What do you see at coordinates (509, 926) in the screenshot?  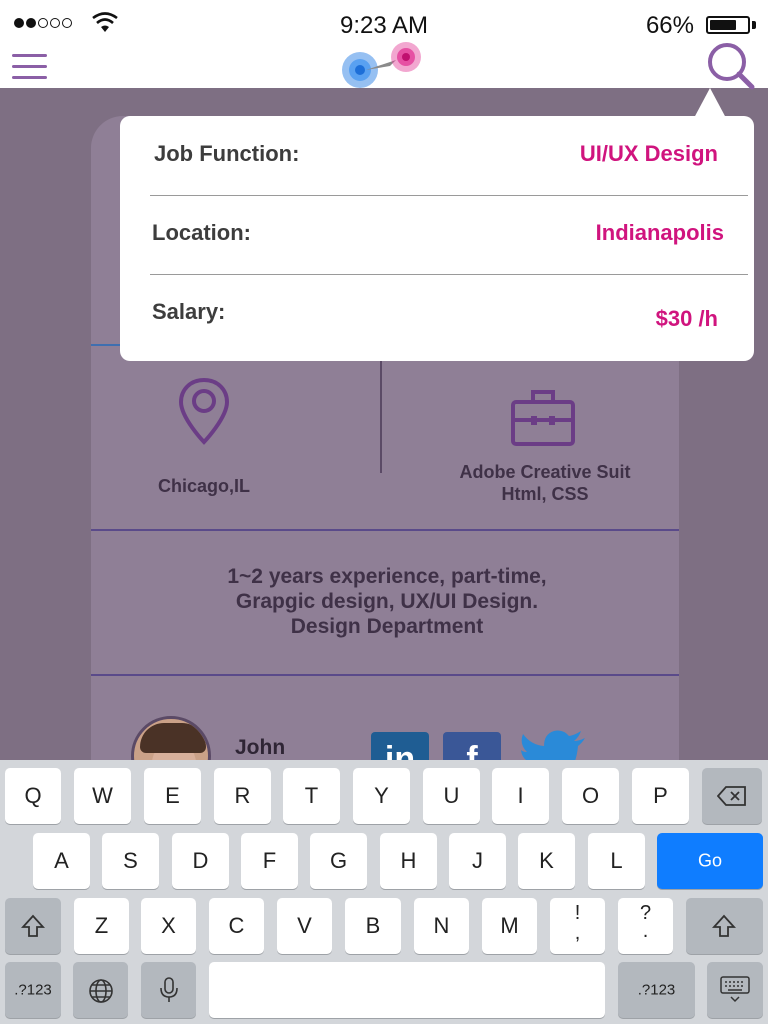 I see `key-m: M` at bounding box center [509, 926].